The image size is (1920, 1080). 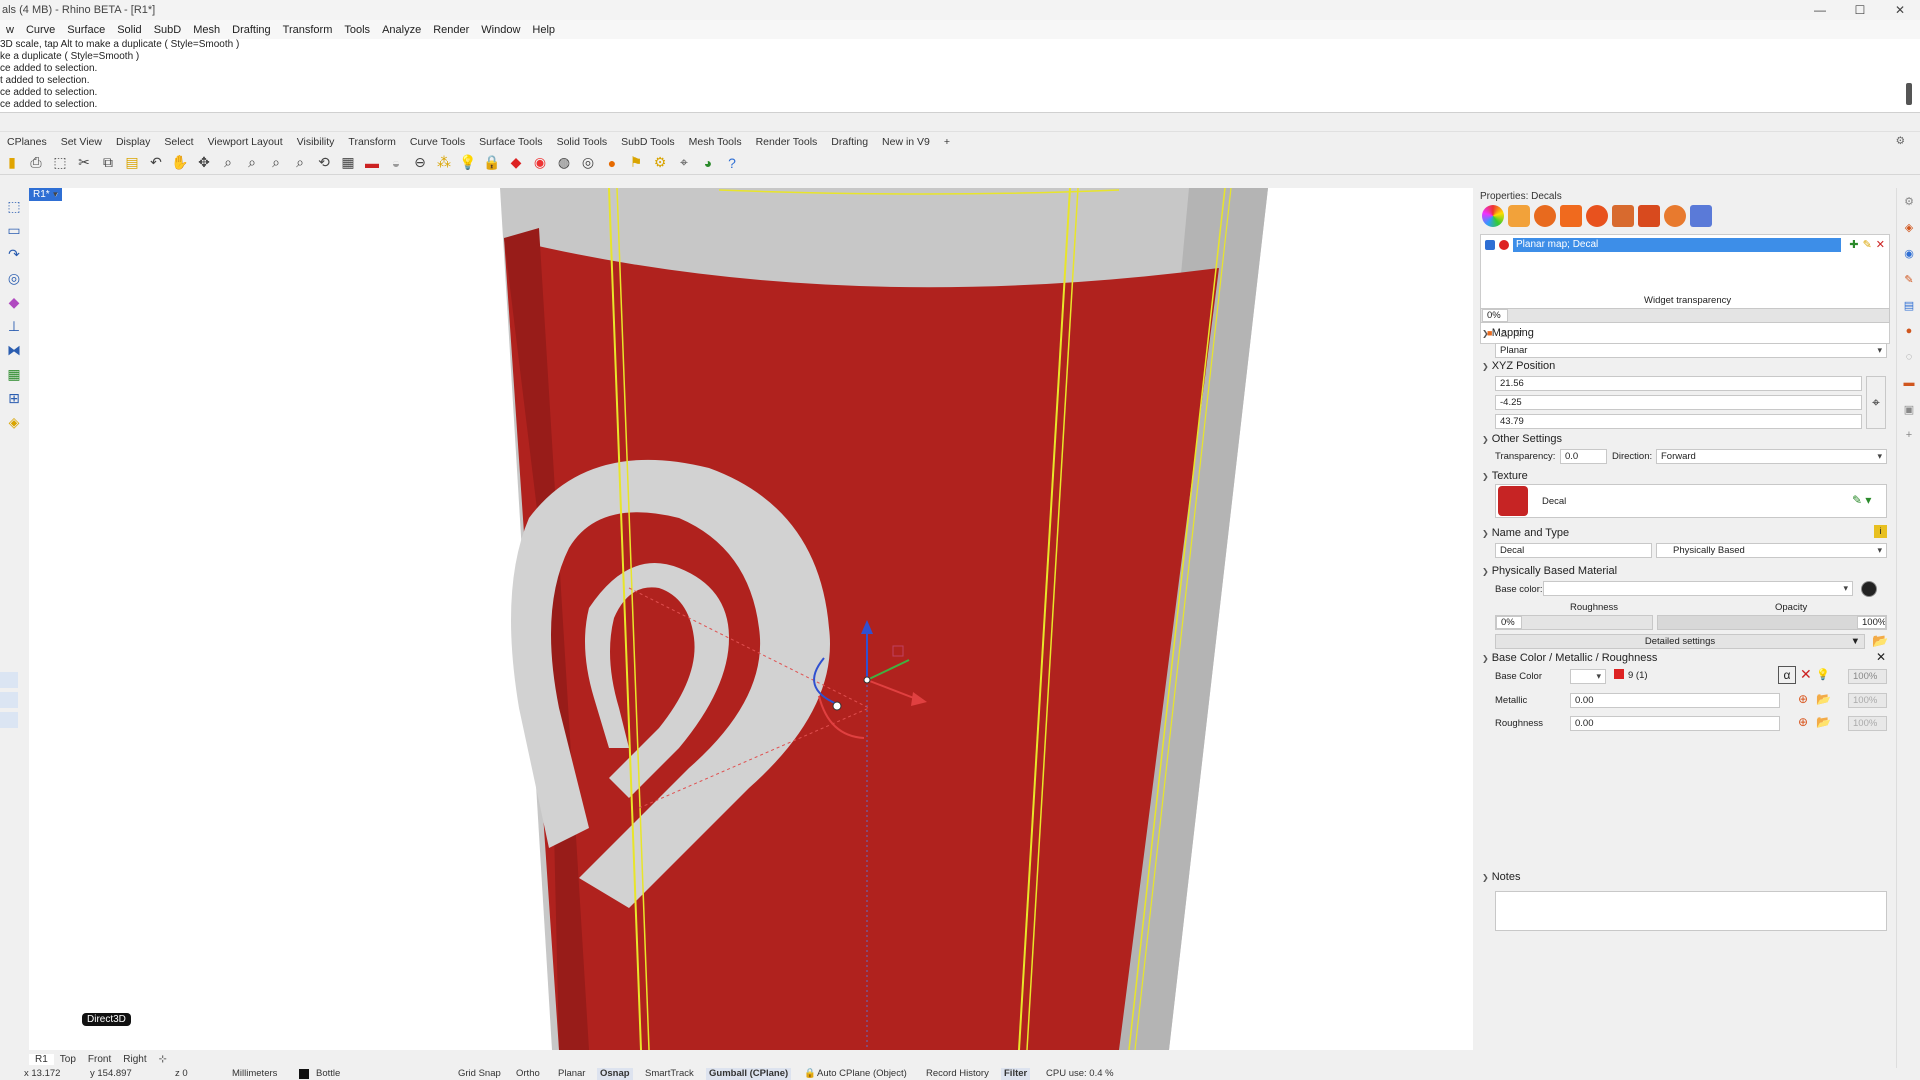 I want to click on gear-icon: ⚙, so click(x=1900, y=141).